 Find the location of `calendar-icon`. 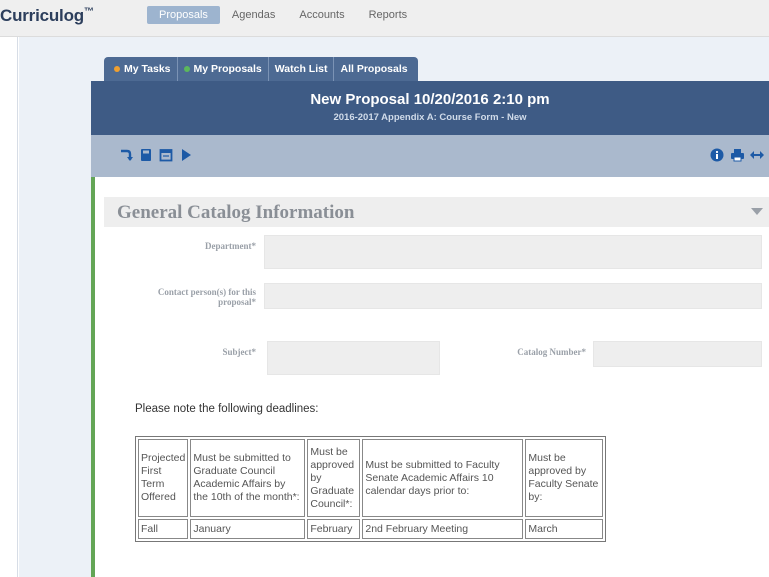

calendar-icon is located at coordinates (166, 155).